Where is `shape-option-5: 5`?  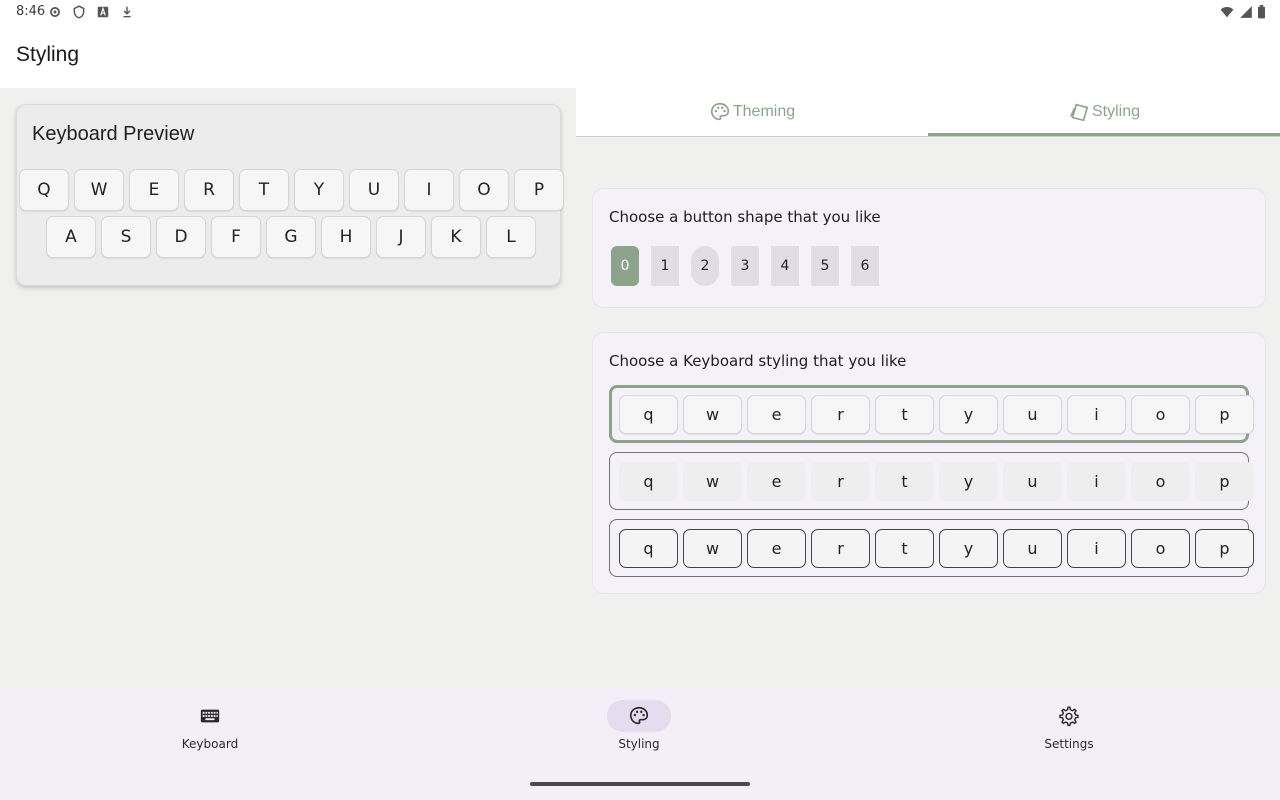 shape-option-5: 5 is located at coordinates (825, 266).